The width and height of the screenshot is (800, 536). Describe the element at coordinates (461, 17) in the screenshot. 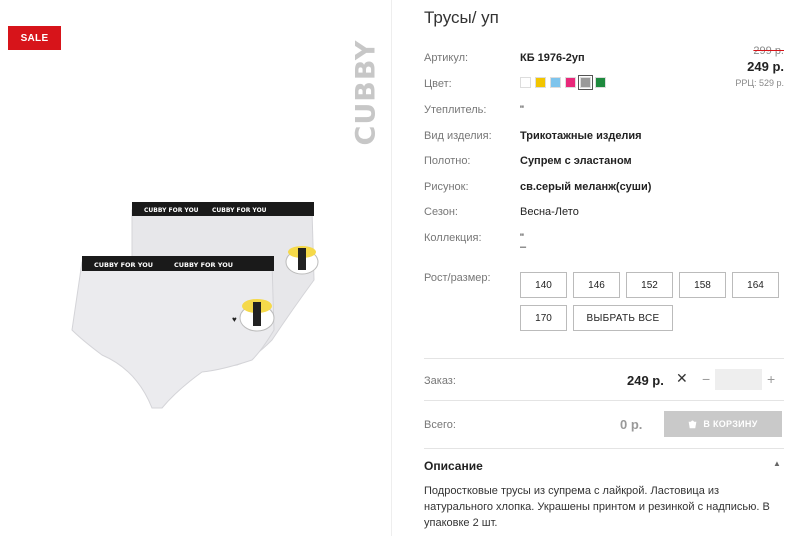

I see `product-title: Трусы/ уп` at that location.